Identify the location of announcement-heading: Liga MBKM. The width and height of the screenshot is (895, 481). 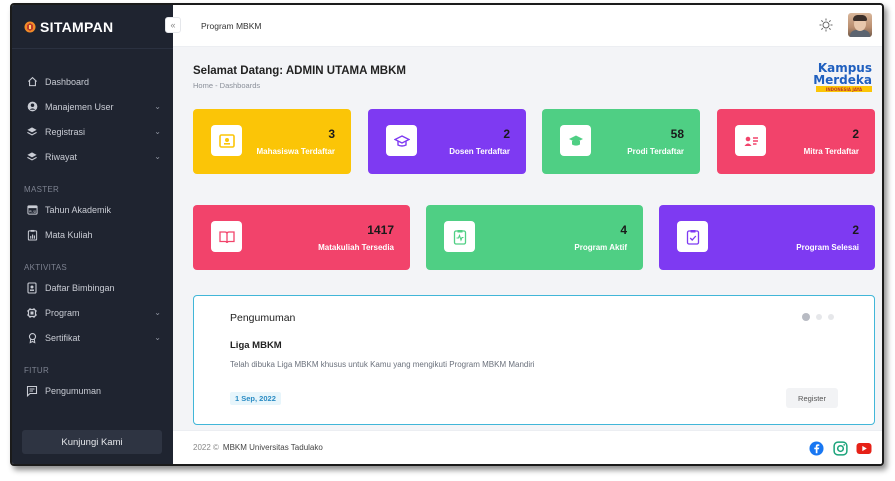
(256, 345).